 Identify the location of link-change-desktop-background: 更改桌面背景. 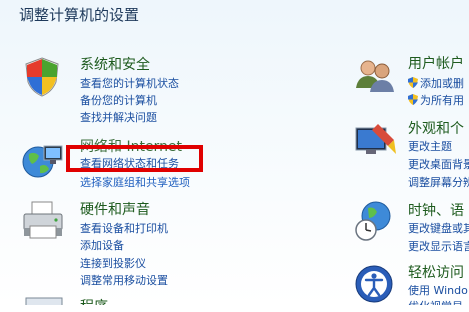
(438, 164).